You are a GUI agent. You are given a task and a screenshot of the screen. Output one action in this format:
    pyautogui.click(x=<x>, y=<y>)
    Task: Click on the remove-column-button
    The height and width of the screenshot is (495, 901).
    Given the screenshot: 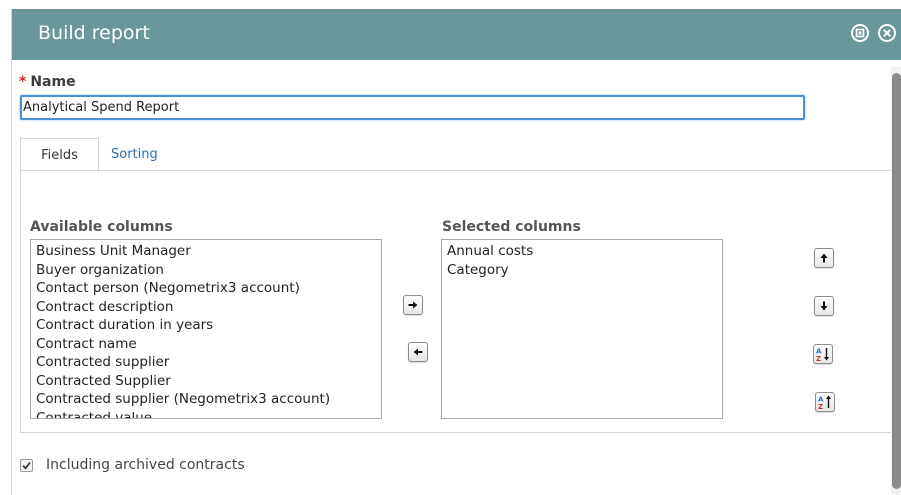 What is the action you would take?
    pyautogui.click(x=418, y=352)
    